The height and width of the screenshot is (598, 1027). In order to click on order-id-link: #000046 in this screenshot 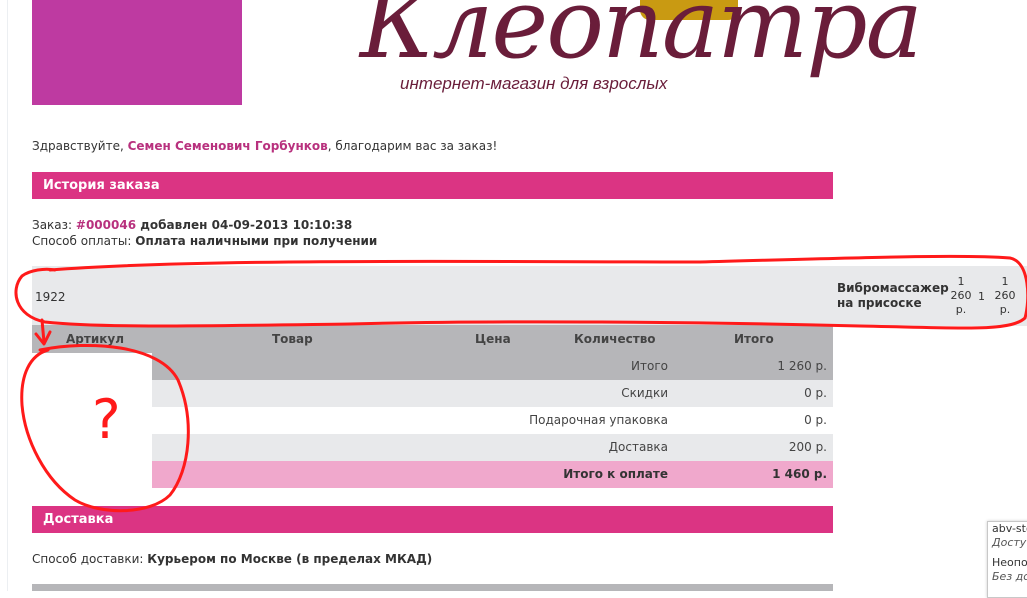, I will do `click(106, 225)`.